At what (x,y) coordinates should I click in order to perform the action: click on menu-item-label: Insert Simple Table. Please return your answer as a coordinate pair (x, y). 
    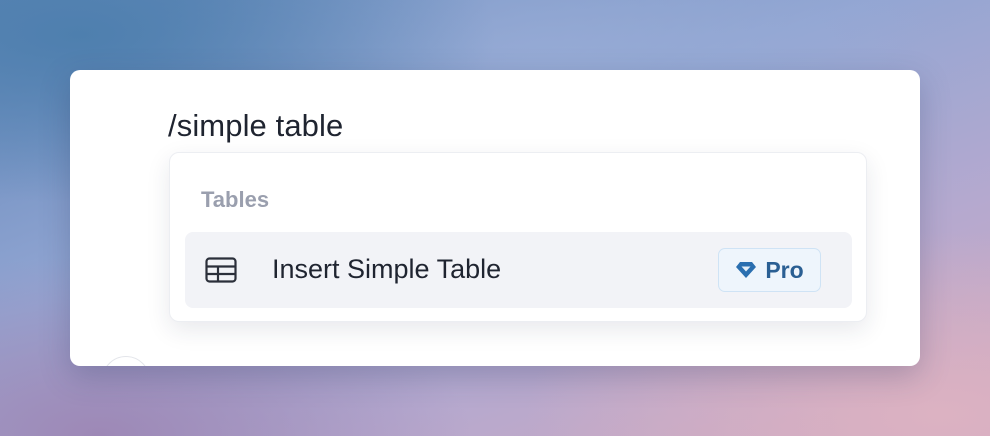
    Looking at the image, I should click on (387, 269).